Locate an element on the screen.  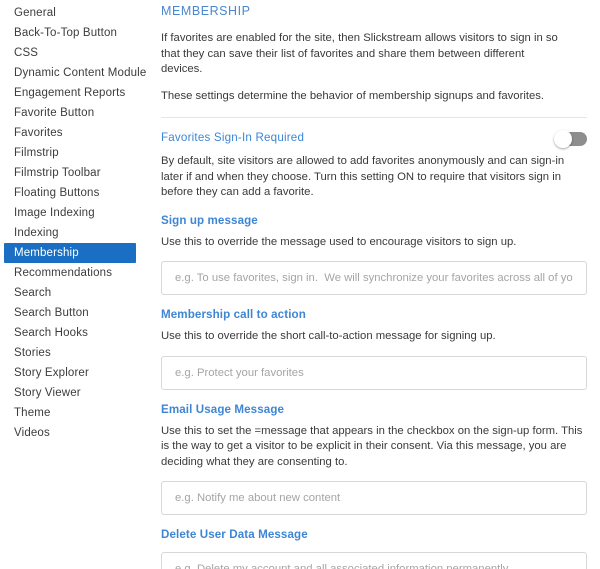
sidebar-item-stories: Stories is located at coordinates (70, 353).